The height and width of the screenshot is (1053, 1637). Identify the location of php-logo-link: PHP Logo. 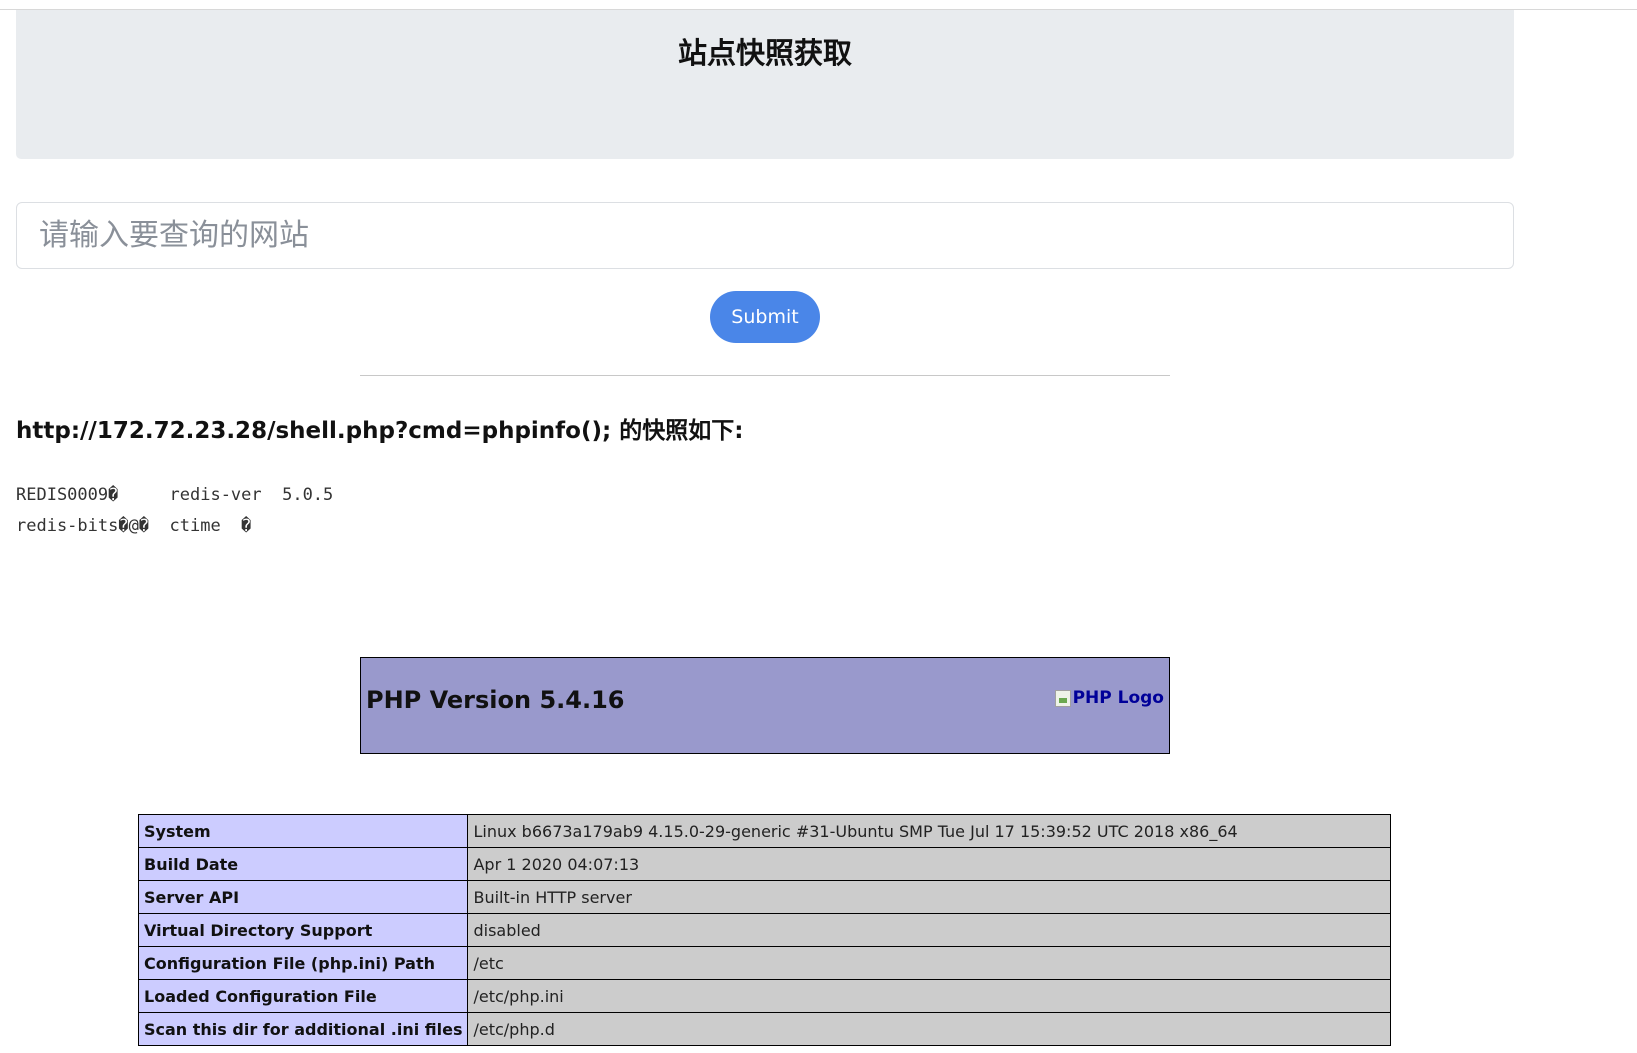
(1109, 698).